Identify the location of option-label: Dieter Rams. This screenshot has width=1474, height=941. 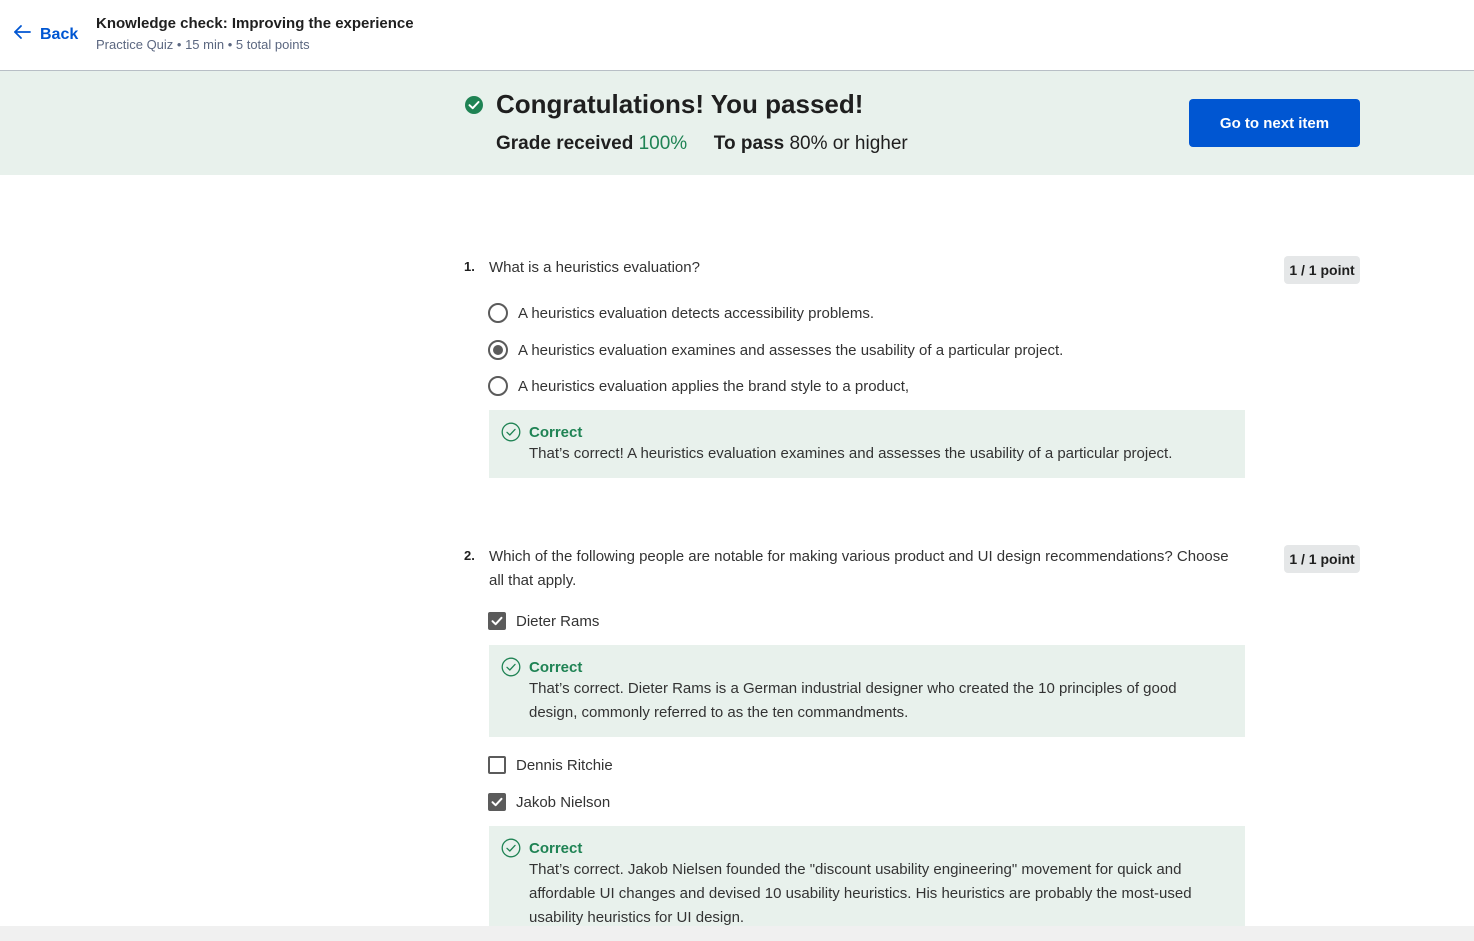
(558, 621).